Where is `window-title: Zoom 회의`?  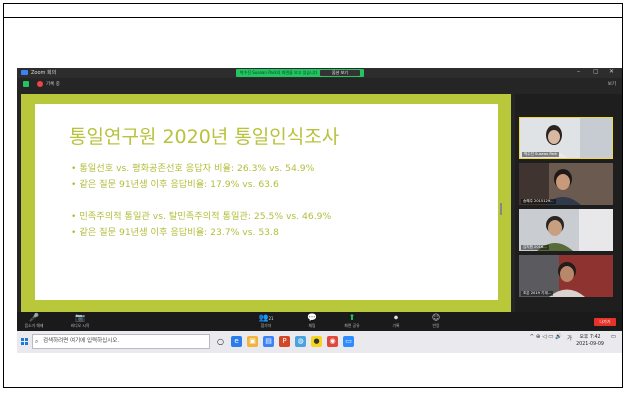
window-title: Zoom 회의 is located at coordinates (44, 73).